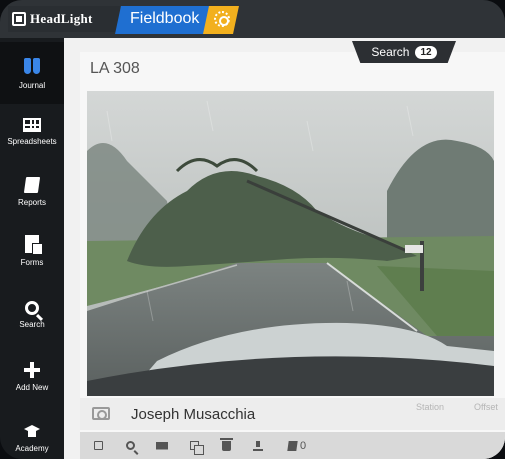  I want to click on top-bar: HeadLight Fieldbook, so click(252, 19).